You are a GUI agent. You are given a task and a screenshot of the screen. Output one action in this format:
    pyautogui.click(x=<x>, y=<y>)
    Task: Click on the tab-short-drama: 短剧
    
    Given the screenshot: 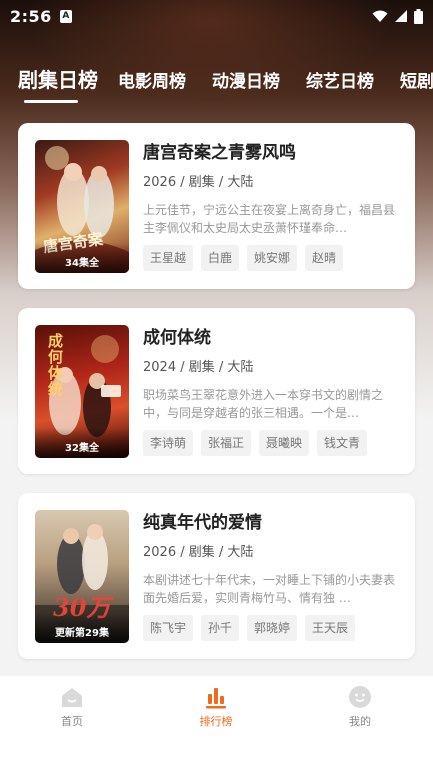 What is the action you would take?
    pyautogui.click(x=416, y=77)
    